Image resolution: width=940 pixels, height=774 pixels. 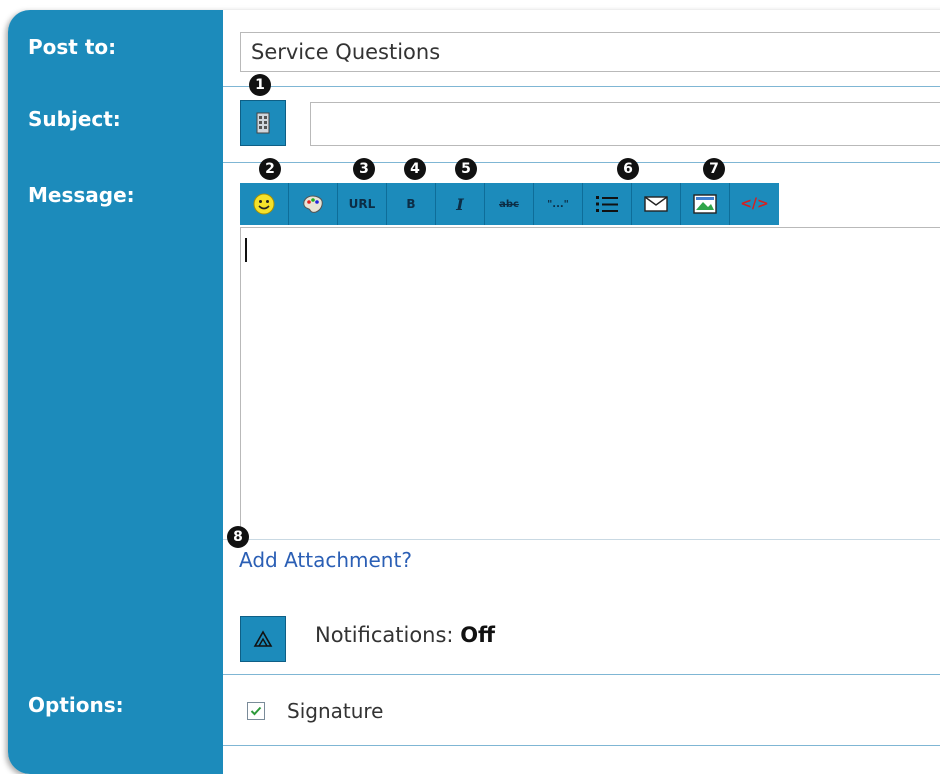 I want to click on smiley-icon, so click(x=264, y=204).